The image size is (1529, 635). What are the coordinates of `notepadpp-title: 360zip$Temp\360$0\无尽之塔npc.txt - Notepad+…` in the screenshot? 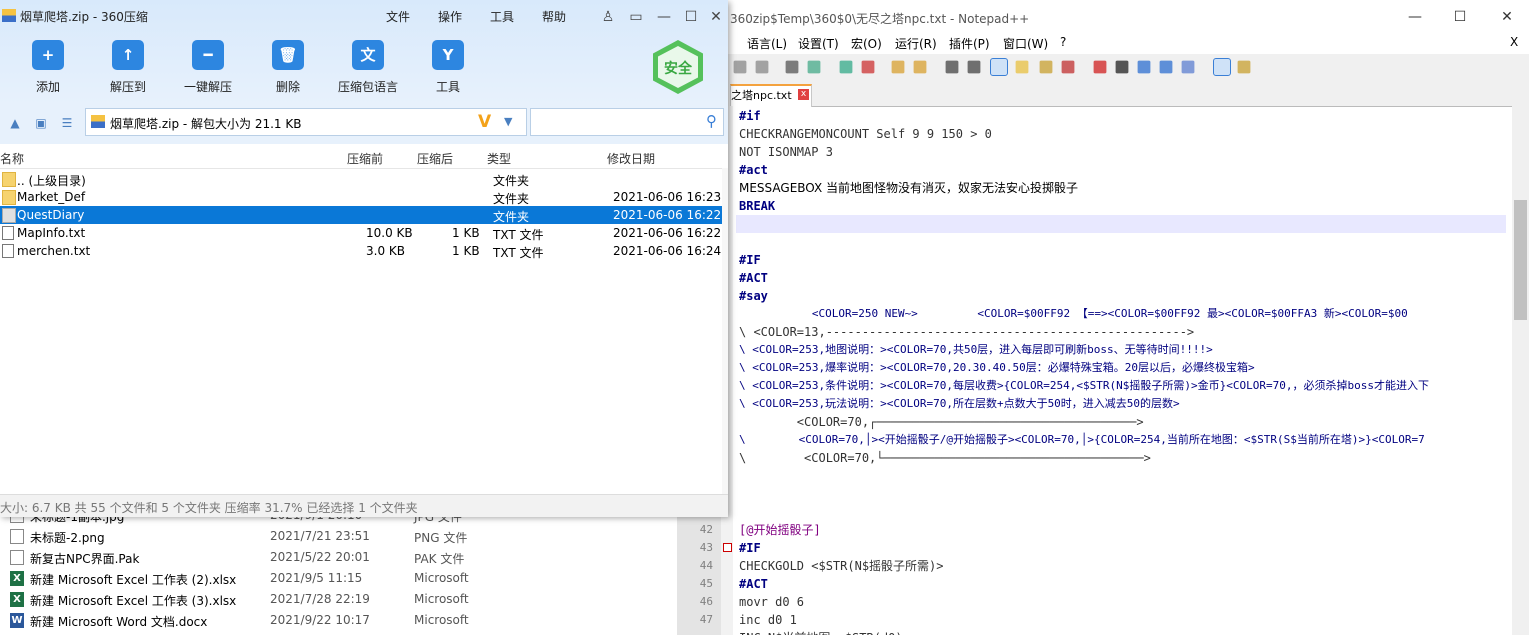 It's located at (880, 19).